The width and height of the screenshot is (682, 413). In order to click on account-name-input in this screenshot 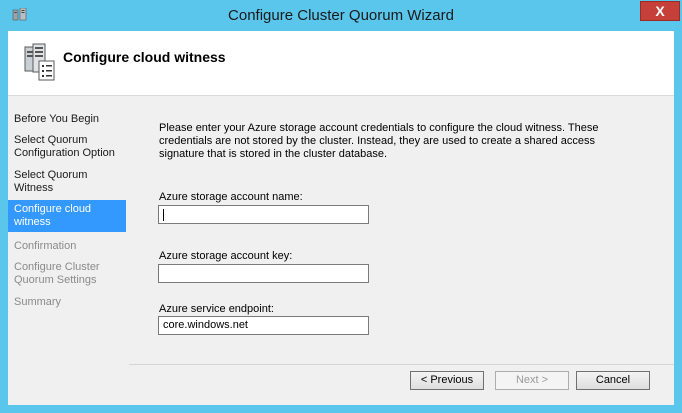, I will do `click(263, 214)`.